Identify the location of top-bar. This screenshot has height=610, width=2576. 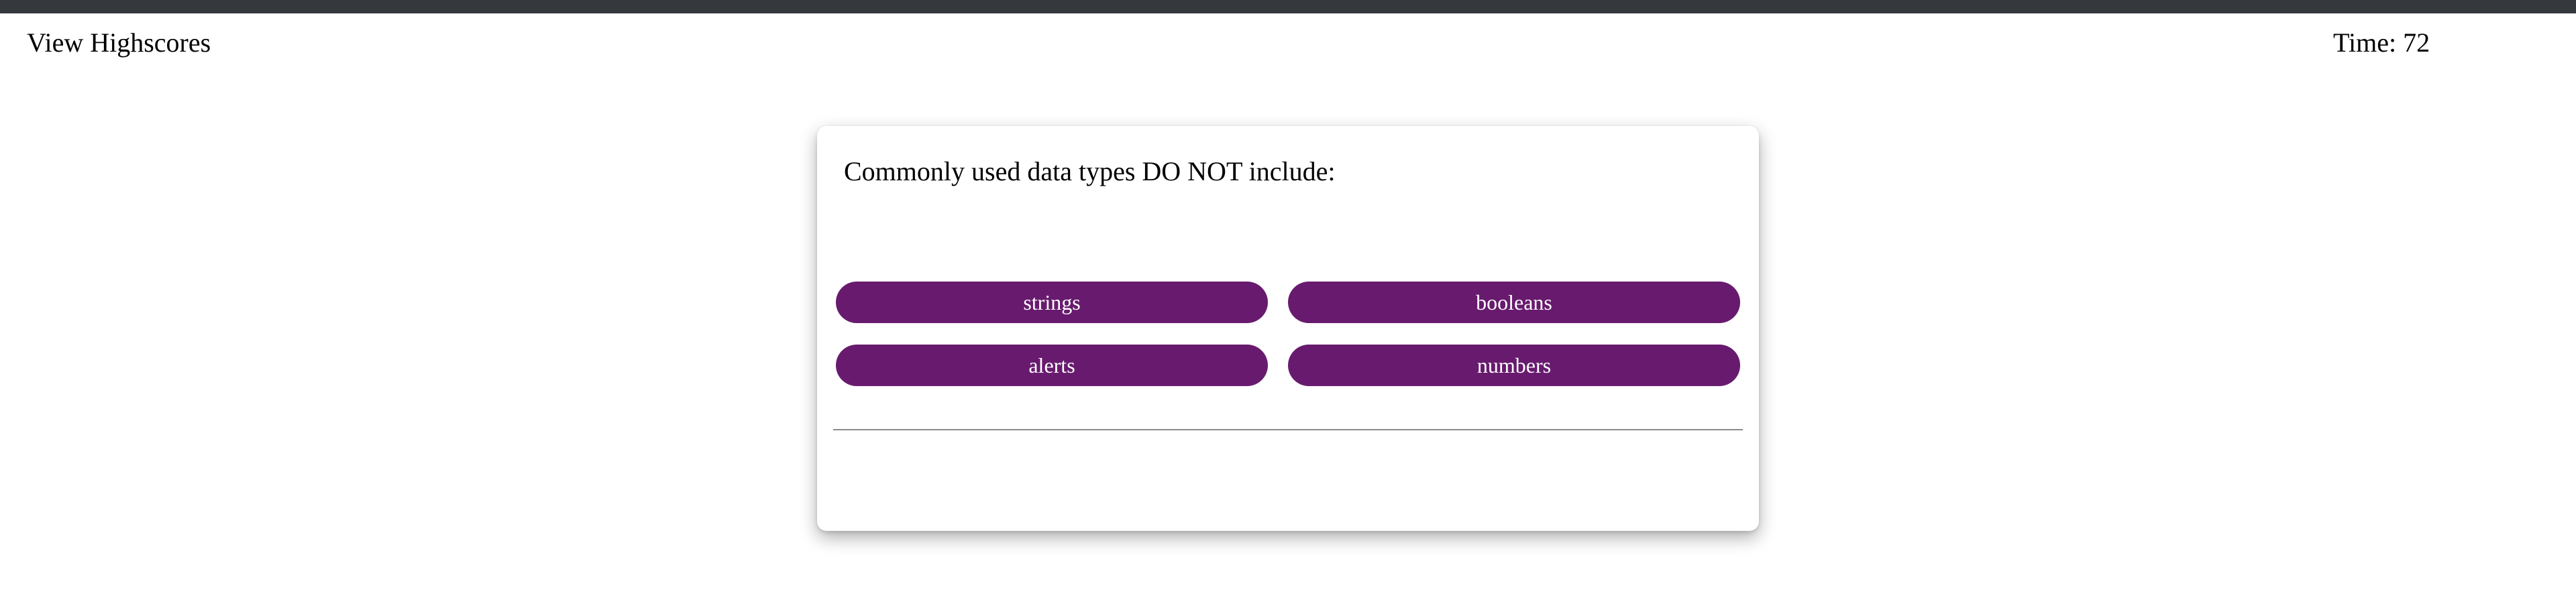
(1288, 6).